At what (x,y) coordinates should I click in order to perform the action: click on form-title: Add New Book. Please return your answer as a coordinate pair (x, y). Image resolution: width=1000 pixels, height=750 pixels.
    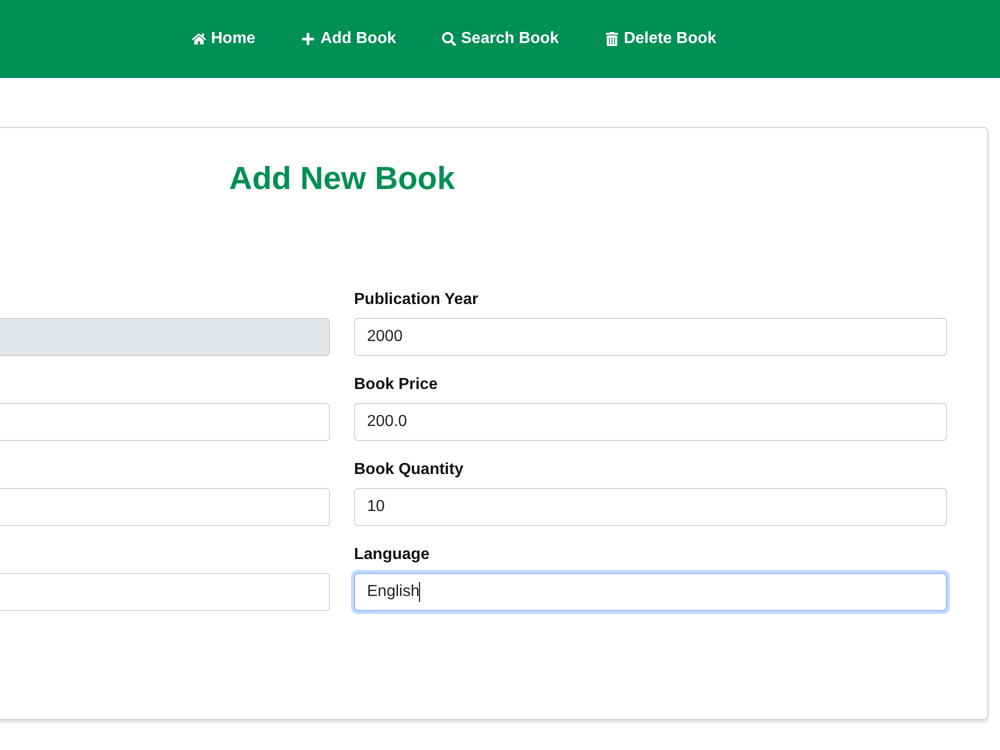
    Looking at the image, I should click on (342, 178).